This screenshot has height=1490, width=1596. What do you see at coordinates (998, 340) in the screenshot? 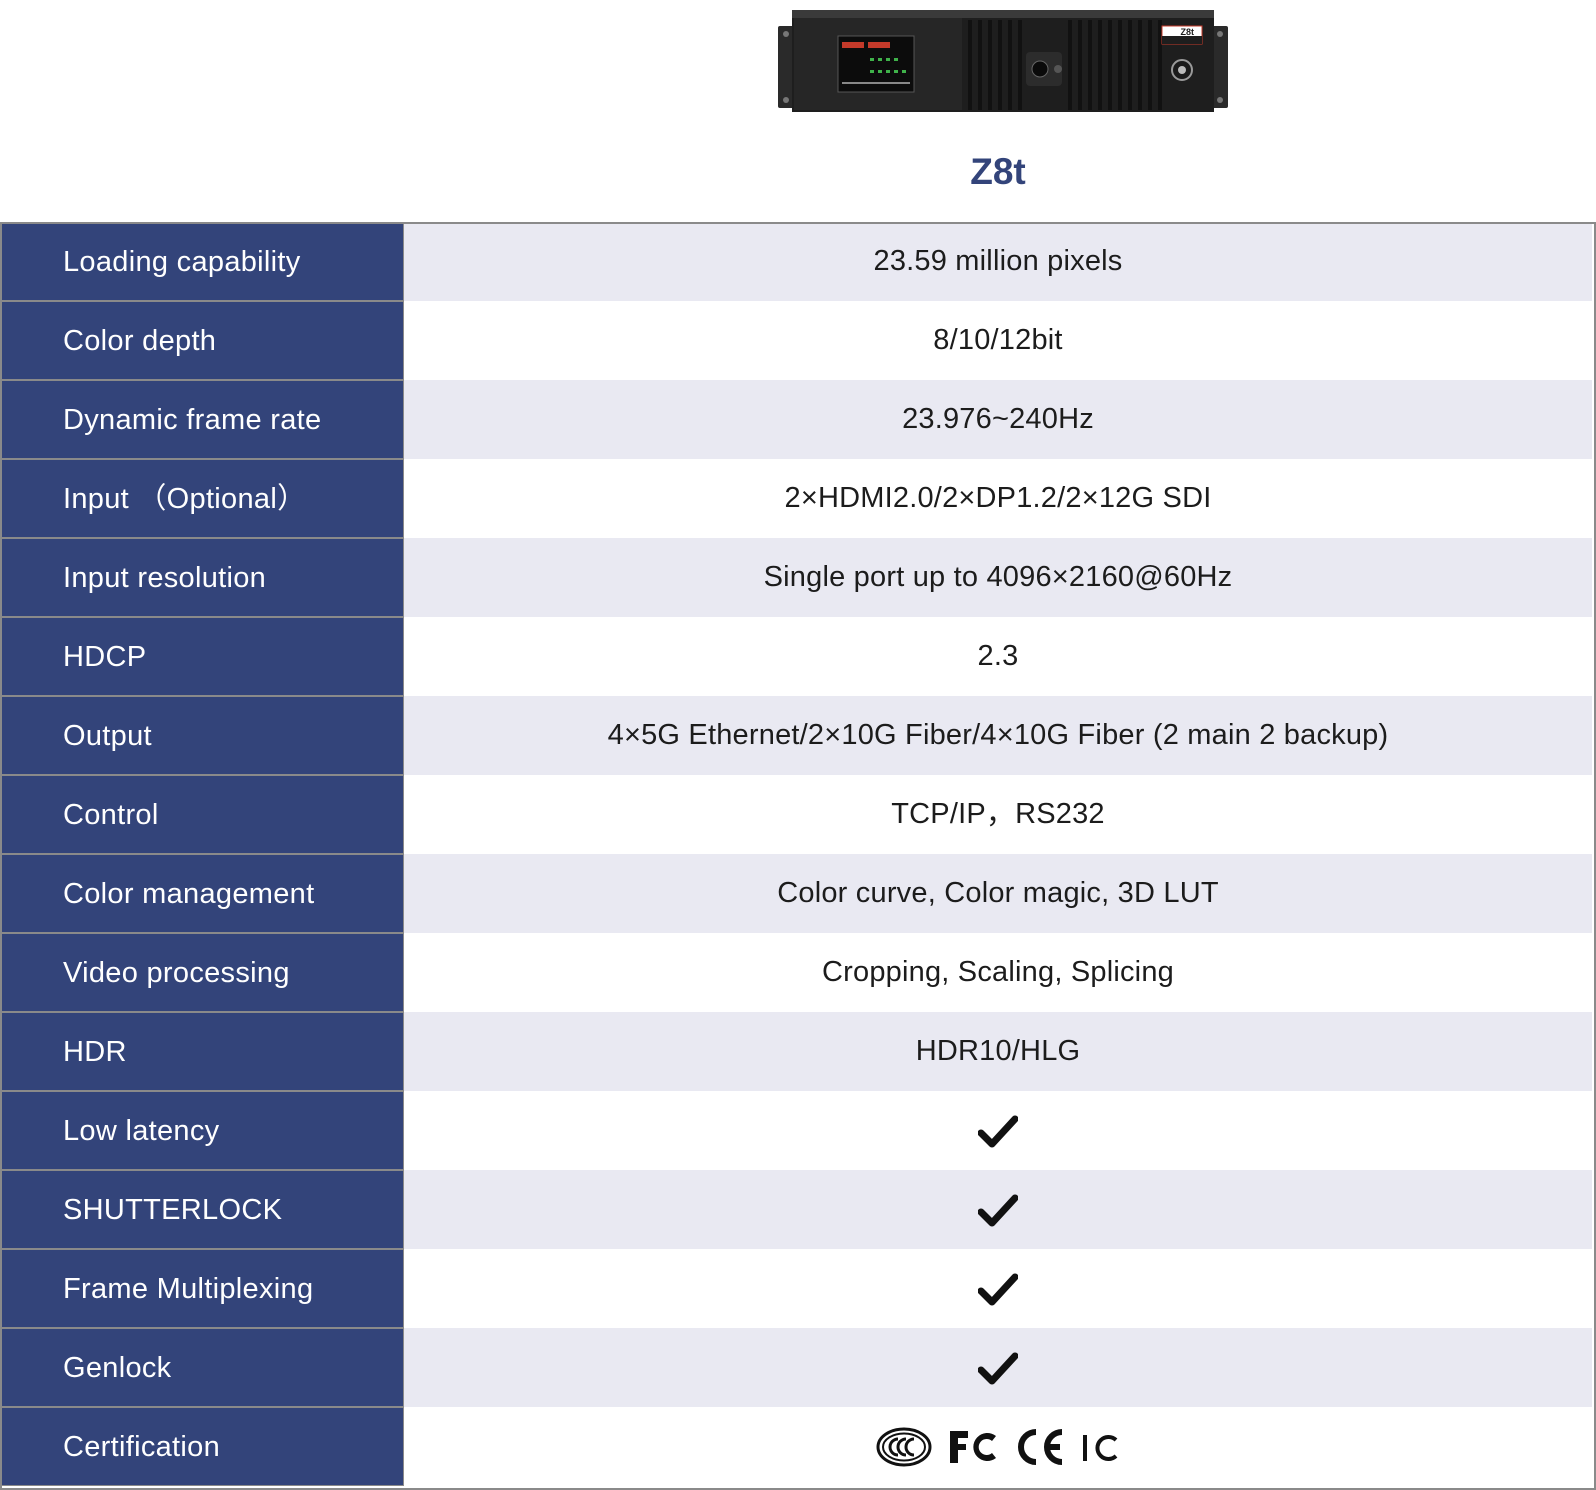
I see `spec-value: 8/10/12bit` at bounding box center [998, 340].